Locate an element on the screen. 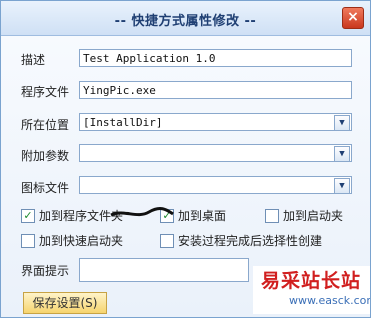  program-file-field: YingPic.exe is located at coordinates (215, 90).